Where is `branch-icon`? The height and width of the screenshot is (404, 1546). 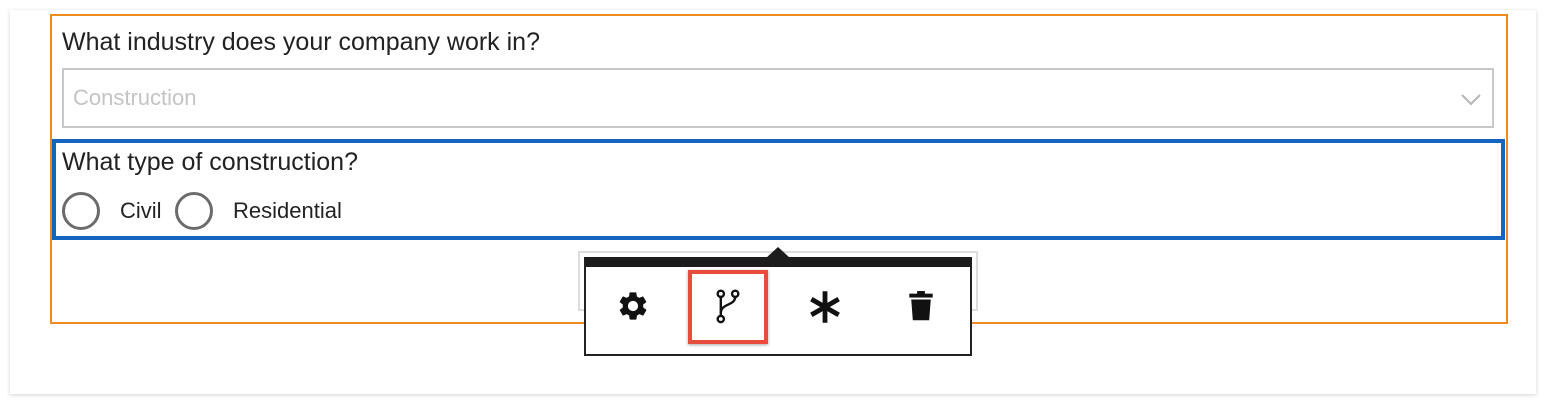 branch-icon is located at coordinates (728, 306).